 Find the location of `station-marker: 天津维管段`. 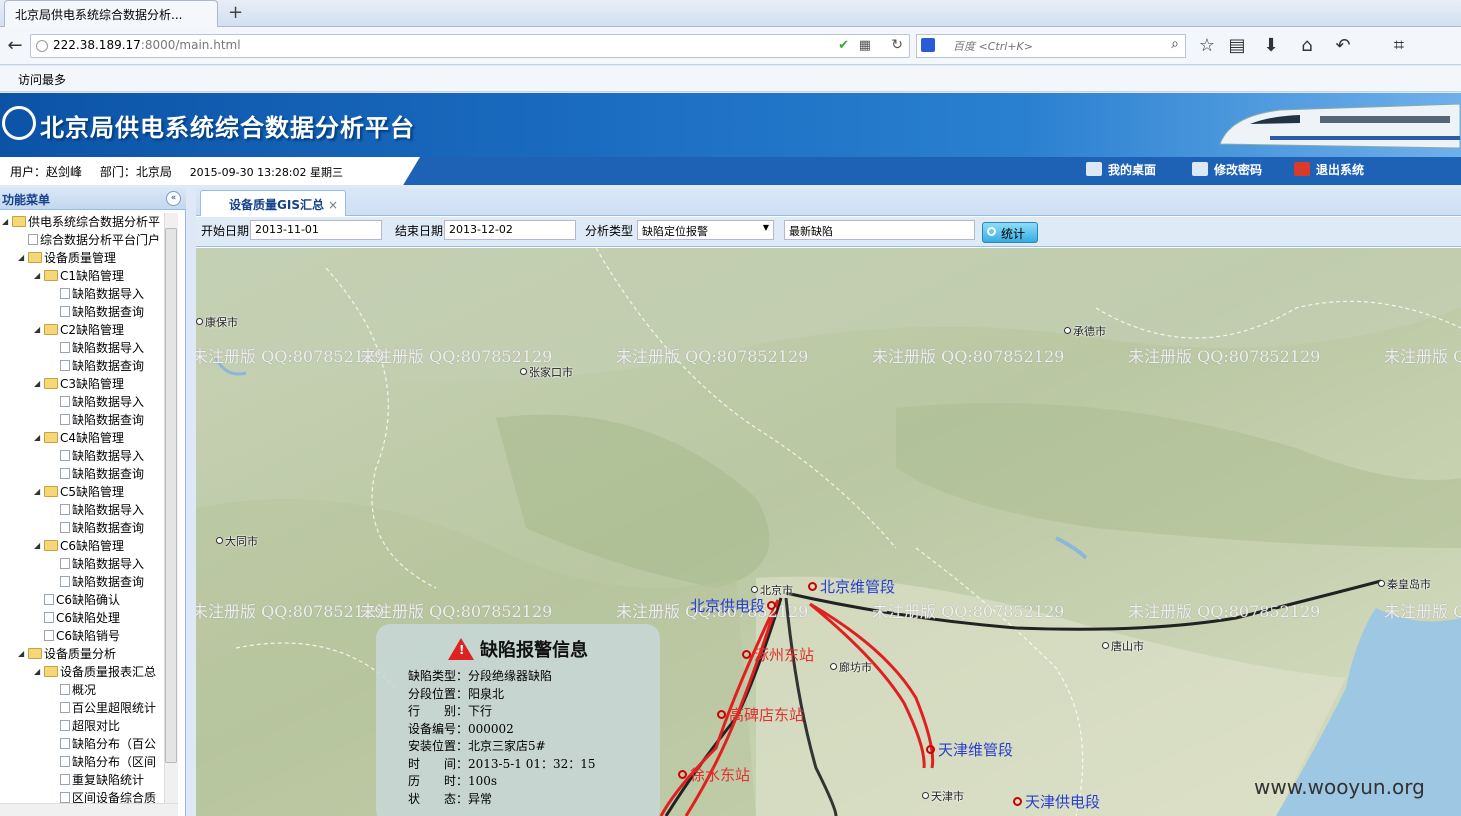

station-marker: 天津维管段 is located at coordinates (969, 749).